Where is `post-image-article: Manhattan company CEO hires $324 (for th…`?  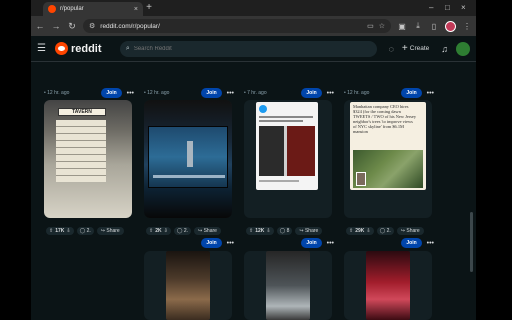
post-image-article: Manhattan company CEO hires $324 (for th… is located at coordinates (388, 146).